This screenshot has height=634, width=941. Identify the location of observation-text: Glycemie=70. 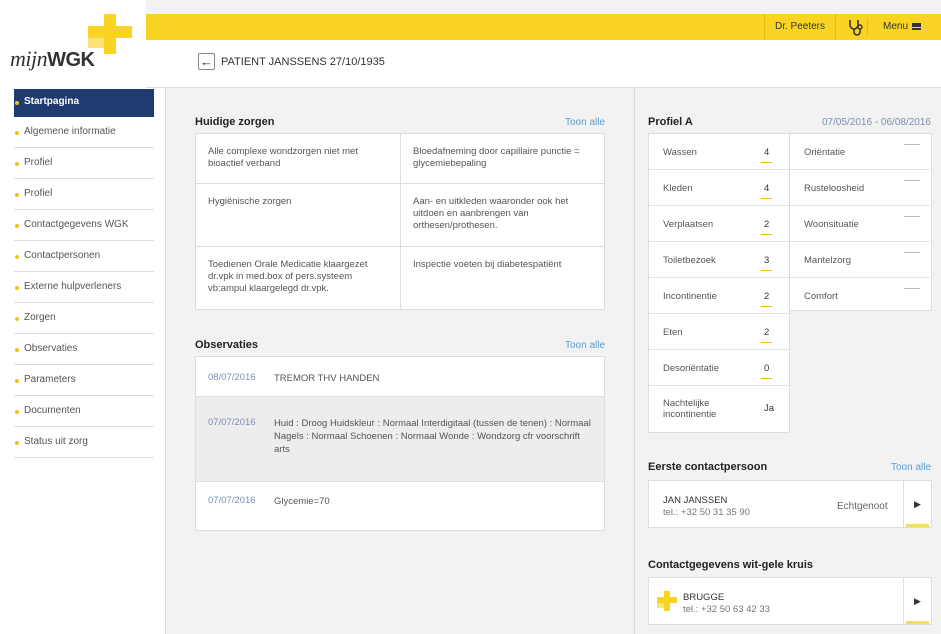
(302, 501).